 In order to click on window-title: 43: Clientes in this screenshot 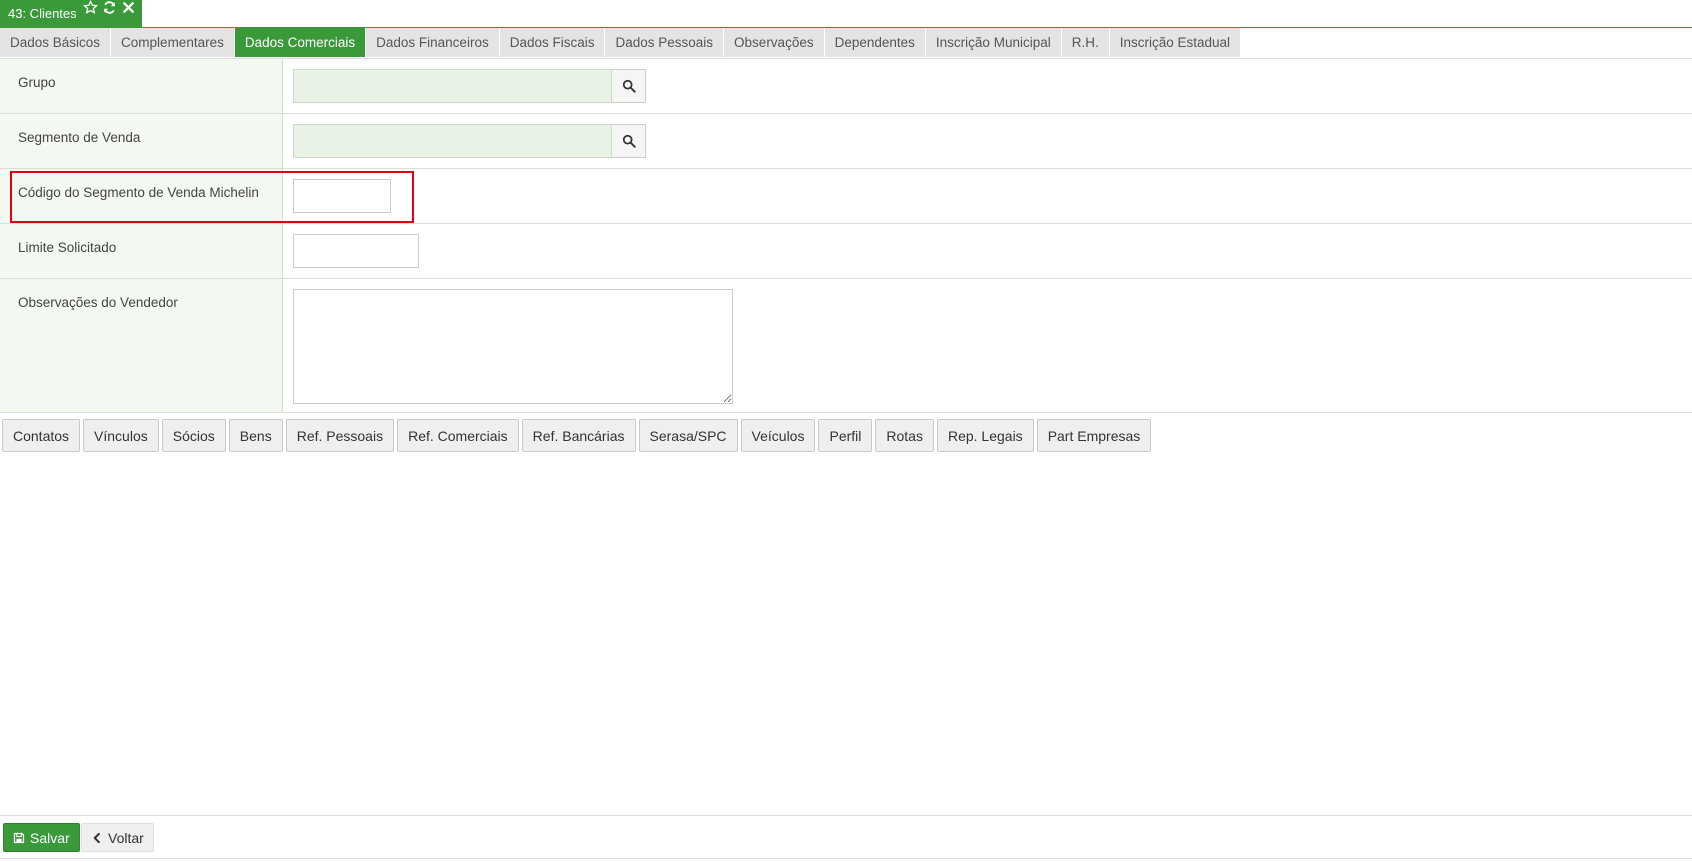, I will do `click(42, 13)`.